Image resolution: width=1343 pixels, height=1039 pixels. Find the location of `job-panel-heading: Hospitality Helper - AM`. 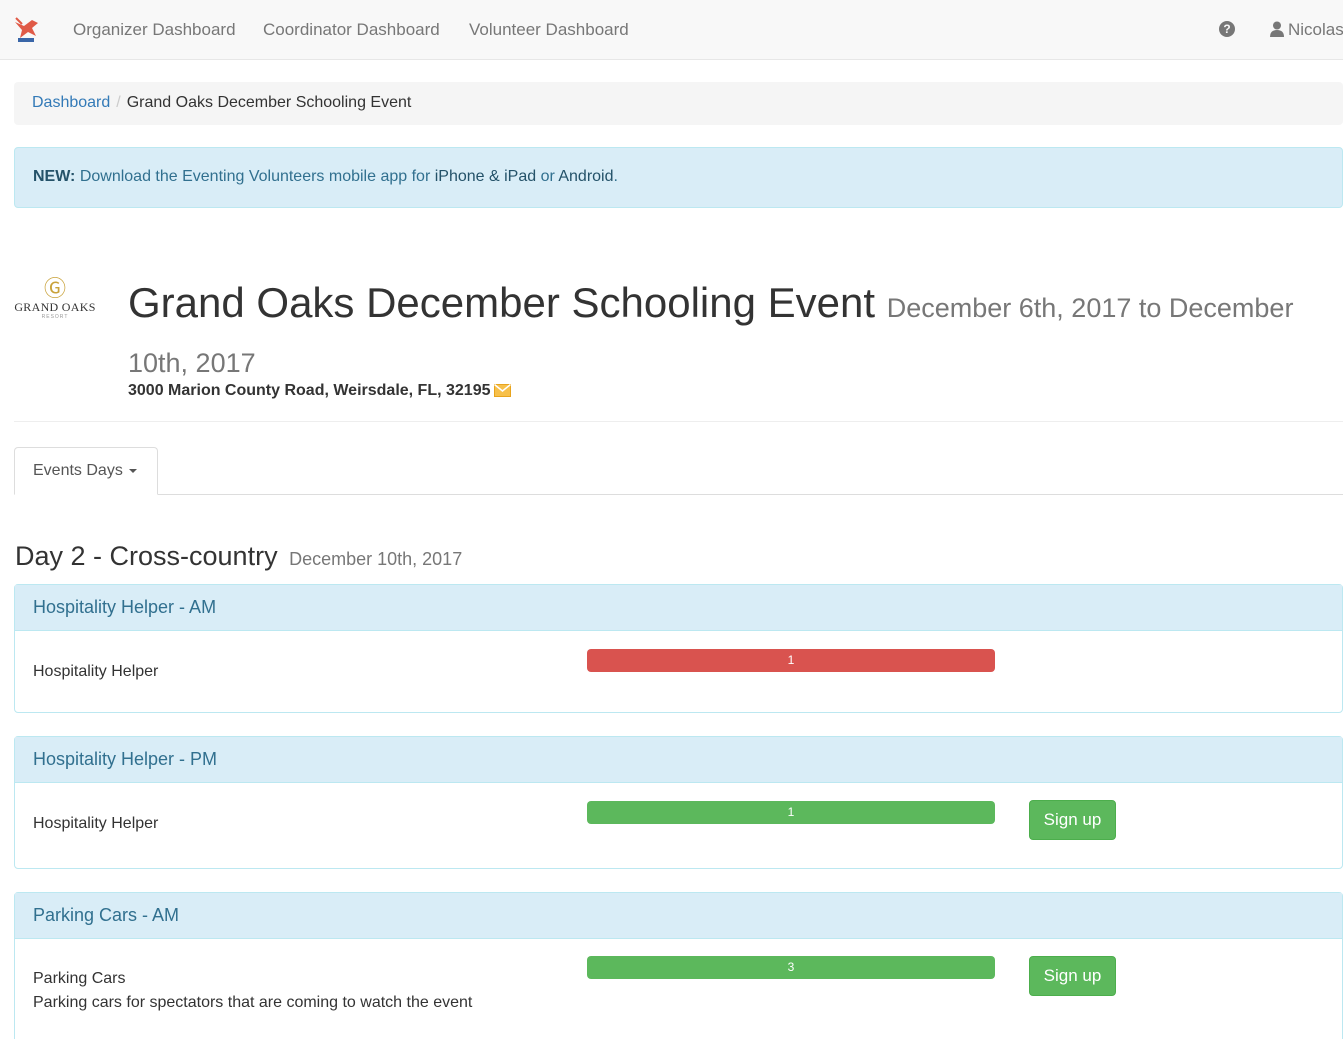

job-panel-heading: Hospitality Helper - AM is located at coordinates (678, 608).